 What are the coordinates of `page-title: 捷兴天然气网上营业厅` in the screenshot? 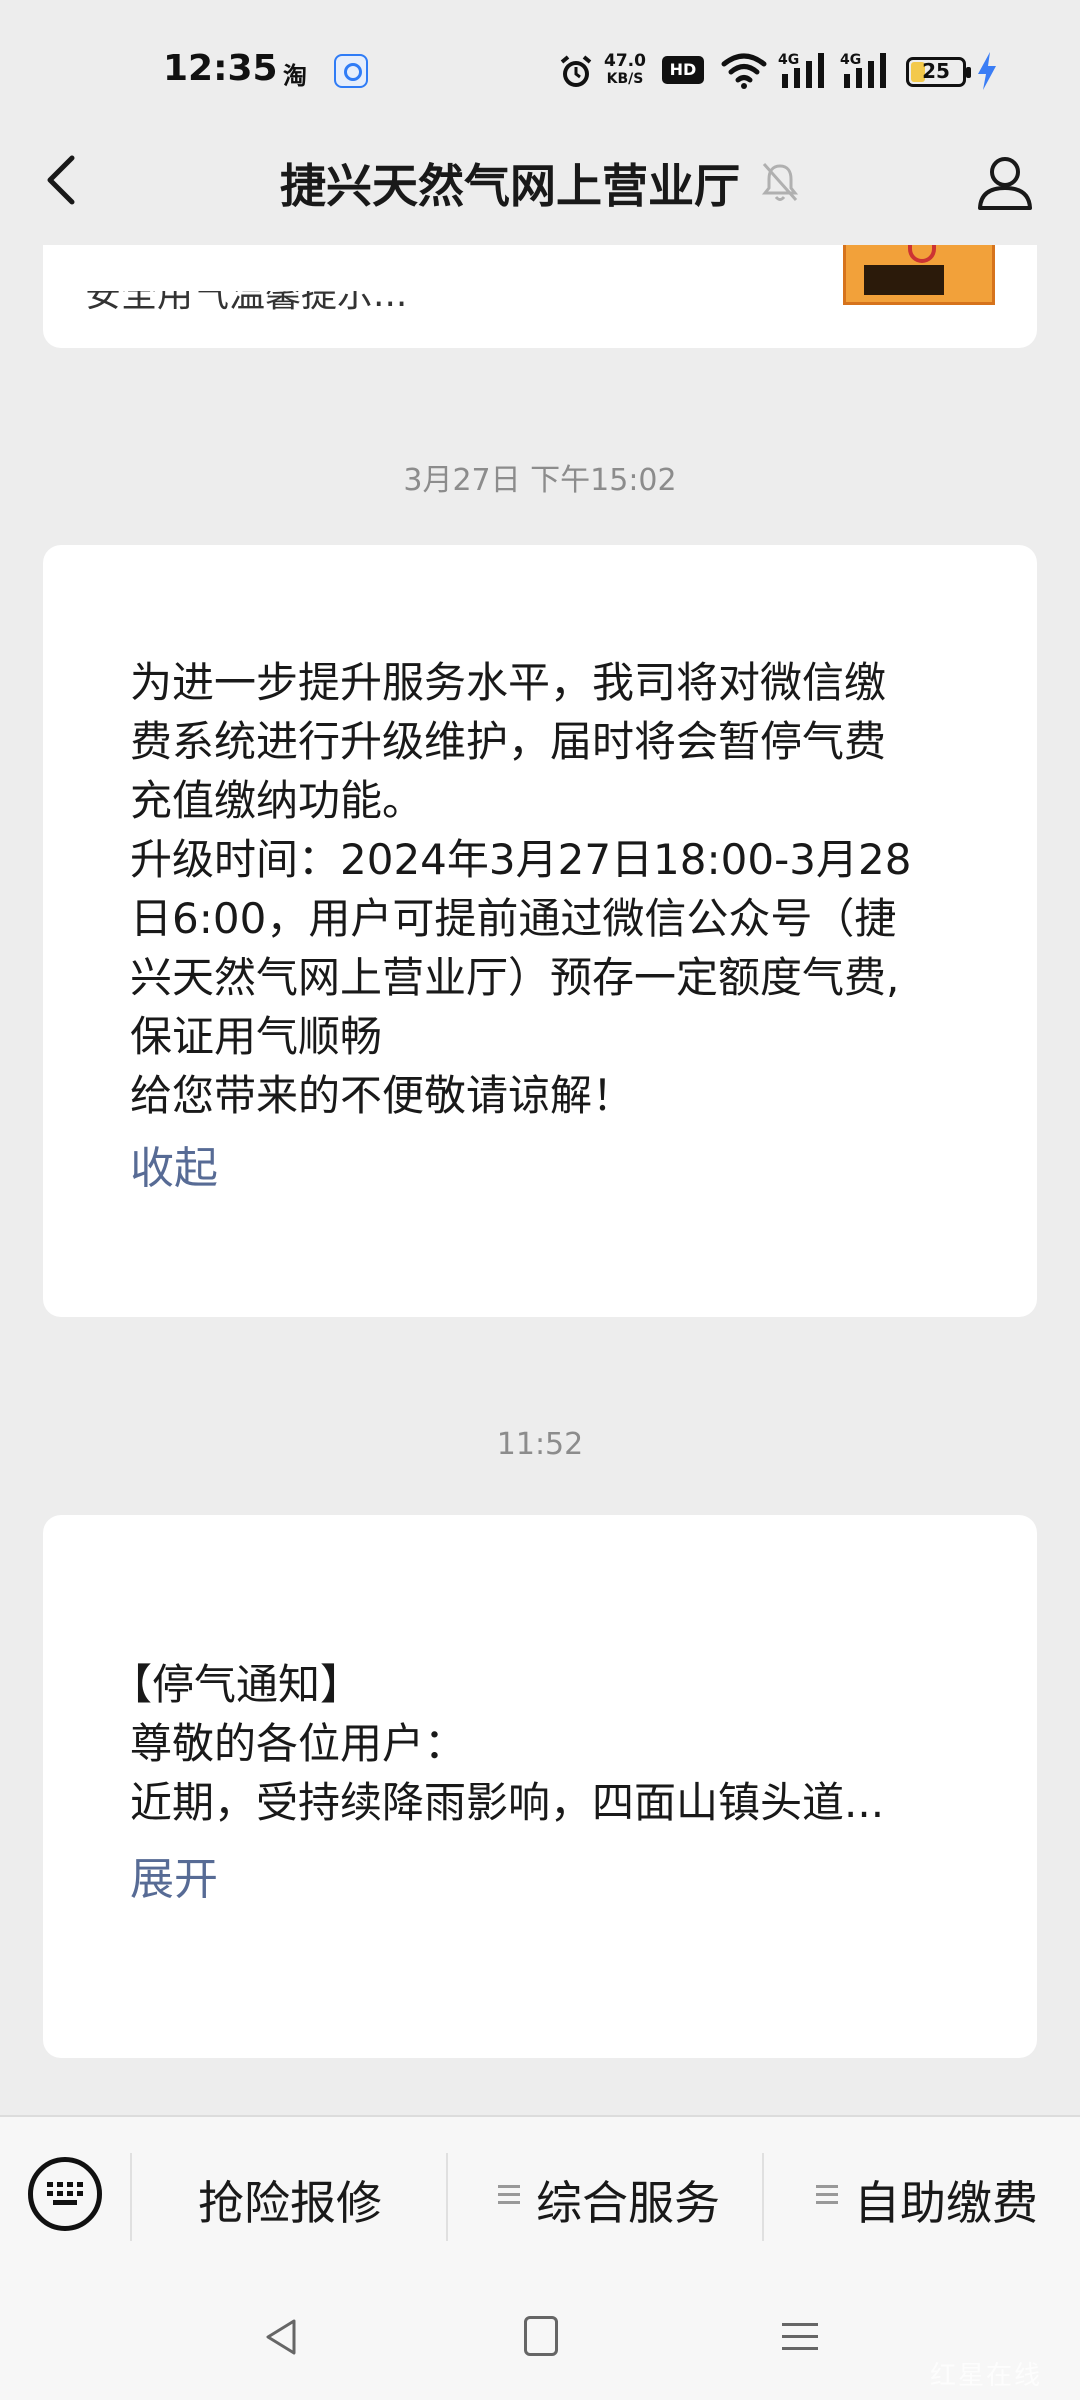 It's located at (510, 186).